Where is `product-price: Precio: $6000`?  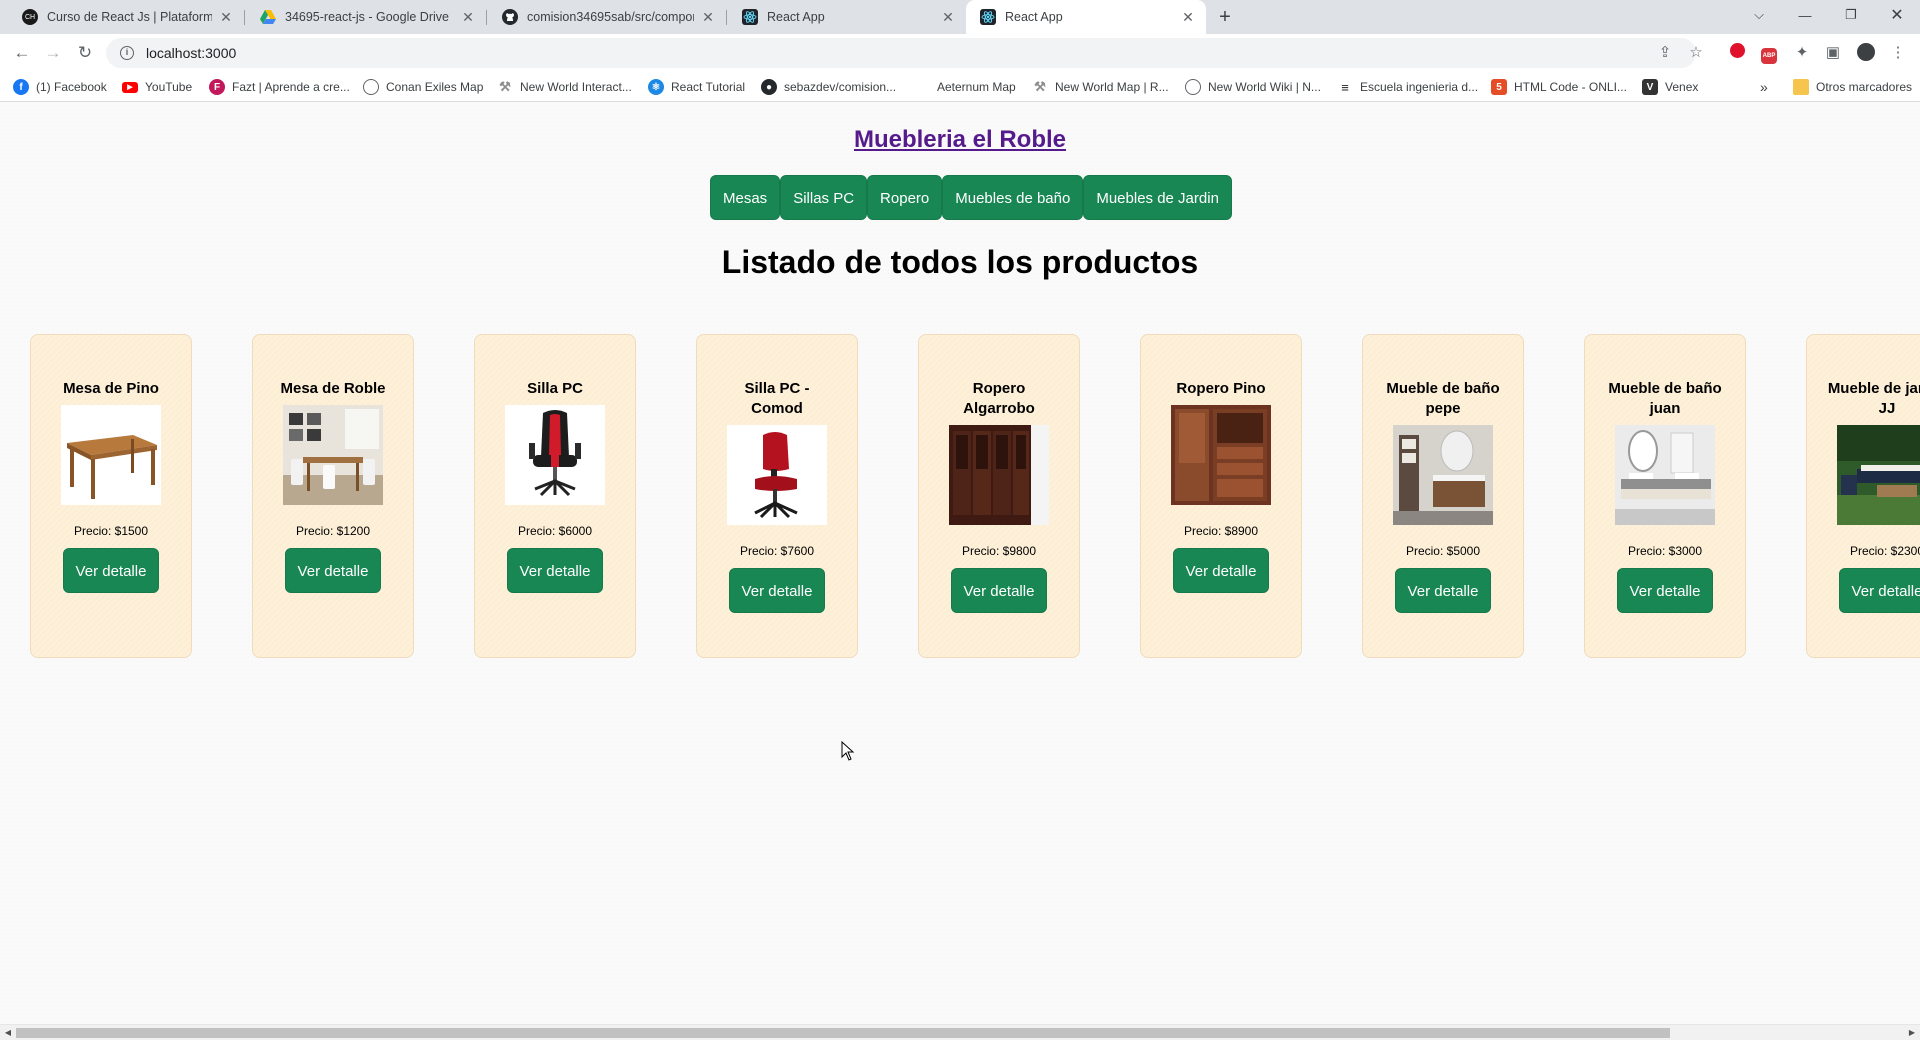
product-price: Precio: $6000 is located at coordinates (555, 531).